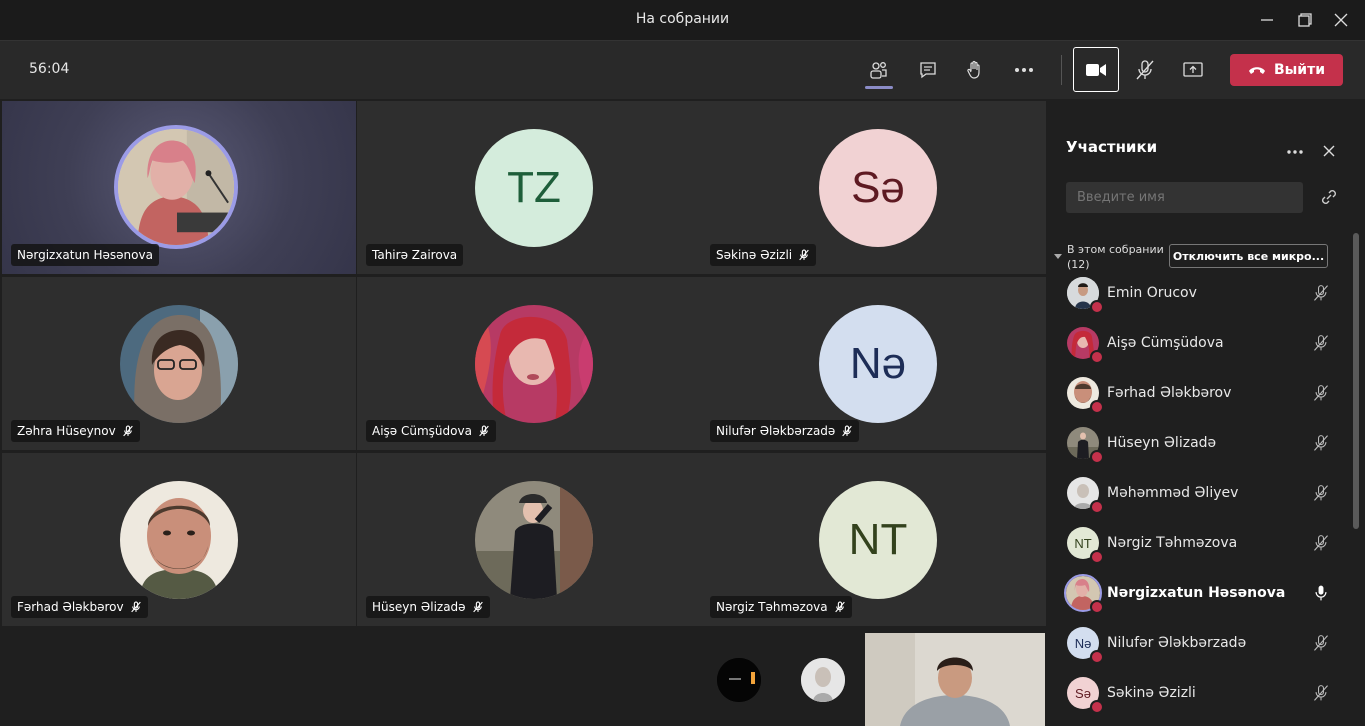 Image resolution: width=1365 pixels, height=726 pixels. What do you see at coordinates (1198, 293) in the screenshot?
I see `participant-row: Emin Orucov` at bounding box center [1198, 293].